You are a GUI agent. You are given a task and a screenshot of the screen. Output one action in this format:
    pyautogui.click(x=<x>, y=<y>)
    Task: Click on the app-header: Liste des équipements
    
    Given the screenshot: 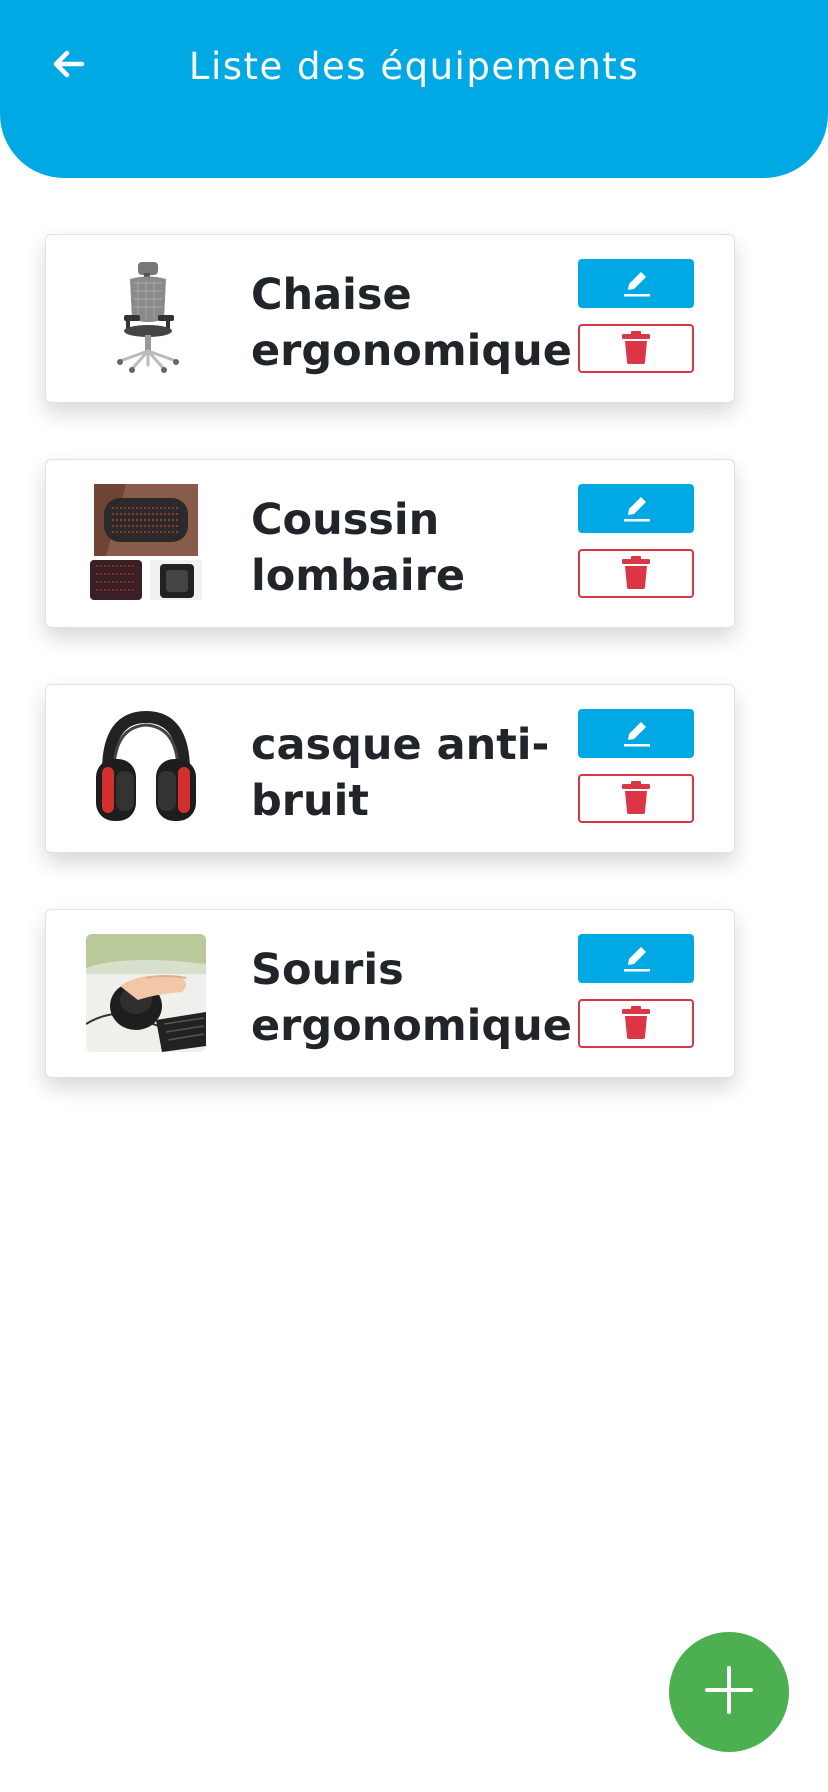 What is the action you would take?
    pyautogui.click(x=414, y=89)
    